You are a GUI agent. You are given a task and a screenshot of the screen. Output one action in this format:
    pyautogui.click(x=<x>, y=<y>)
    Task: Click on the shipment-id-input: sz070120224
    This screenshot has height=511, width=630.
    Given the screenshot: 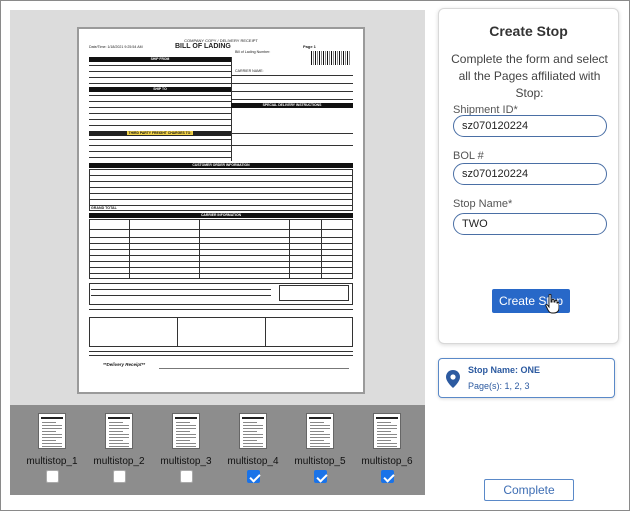 What is the action you would take?
    pyautogui.click(x=530, y=126)
    